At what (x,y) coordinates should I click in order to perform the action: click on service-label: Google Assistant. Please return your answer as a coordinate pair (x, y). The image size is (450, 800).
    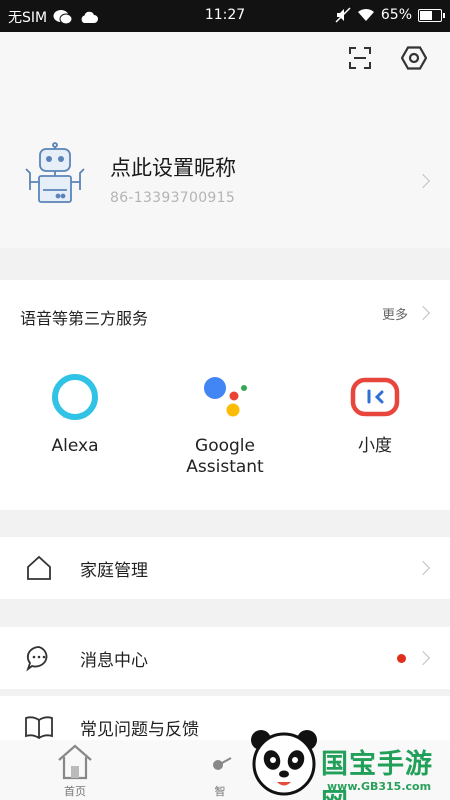
    Looking at the image, I should click on (225, 456).